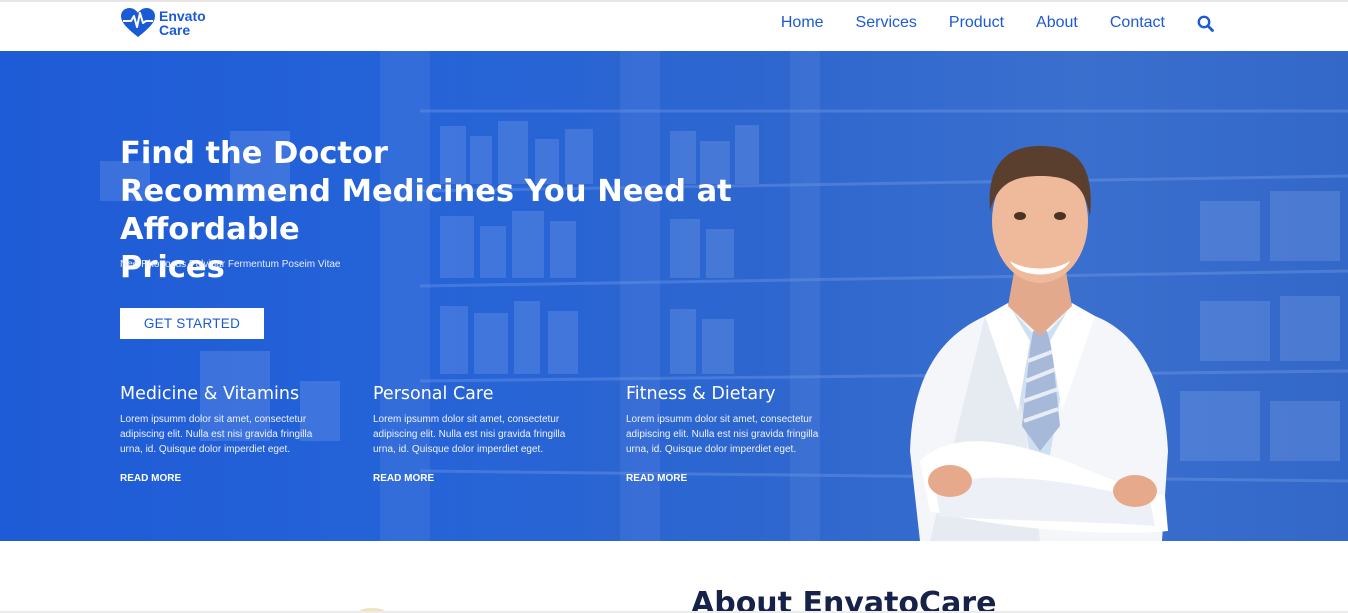  What do you see at coordinates (886, 23) in the screenshot?
I see `nav-services: Services` at bounding box center [886, 23].